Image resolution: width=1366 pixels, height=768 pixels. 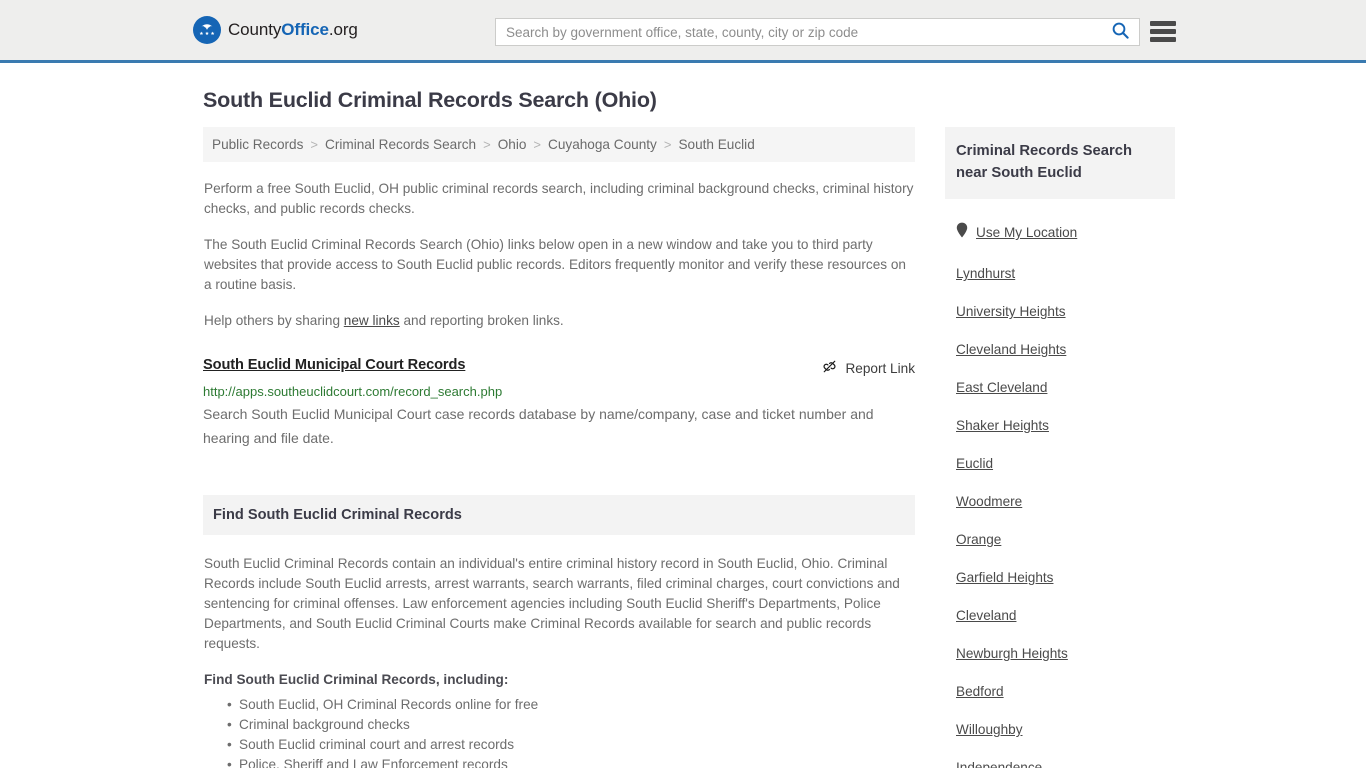 I want to click on list-item: Criminal background checks, so click(x=571, y=725).